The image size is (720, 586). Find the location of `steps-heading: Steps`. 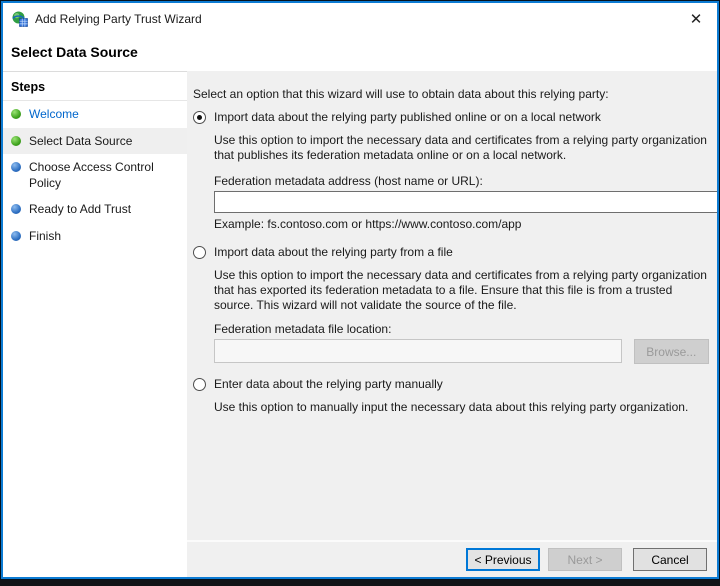

steps-heading: Steps is located at coordinates (95, 90).